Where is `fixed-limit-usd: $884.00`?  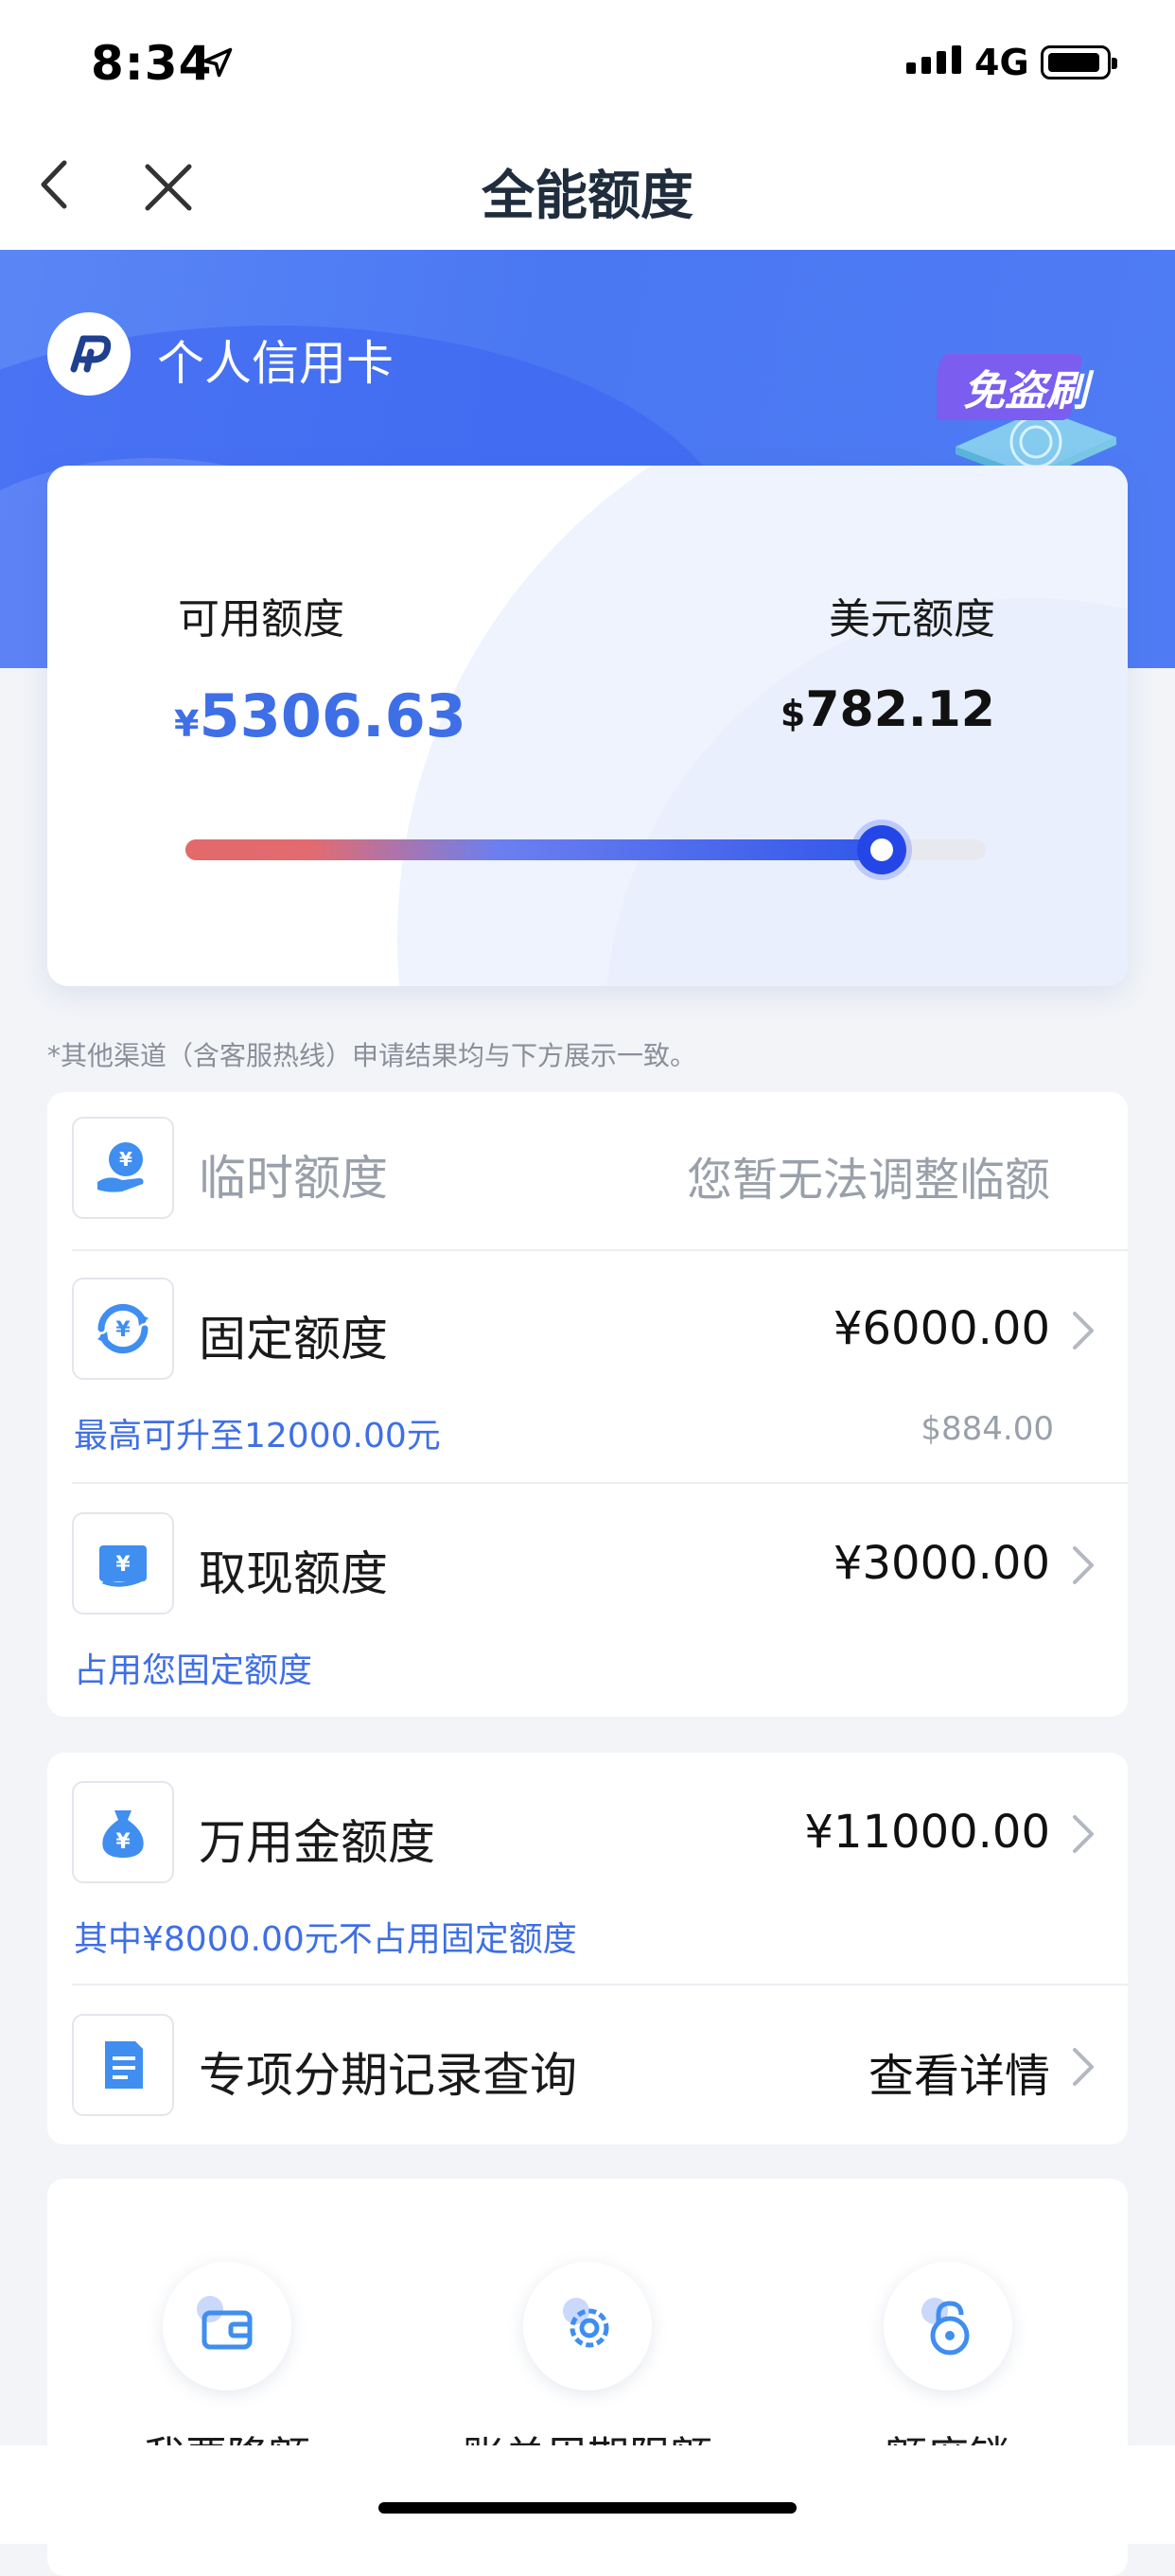 fixed-limit-usd: $884.00 is located at coordinates (988, 1429).